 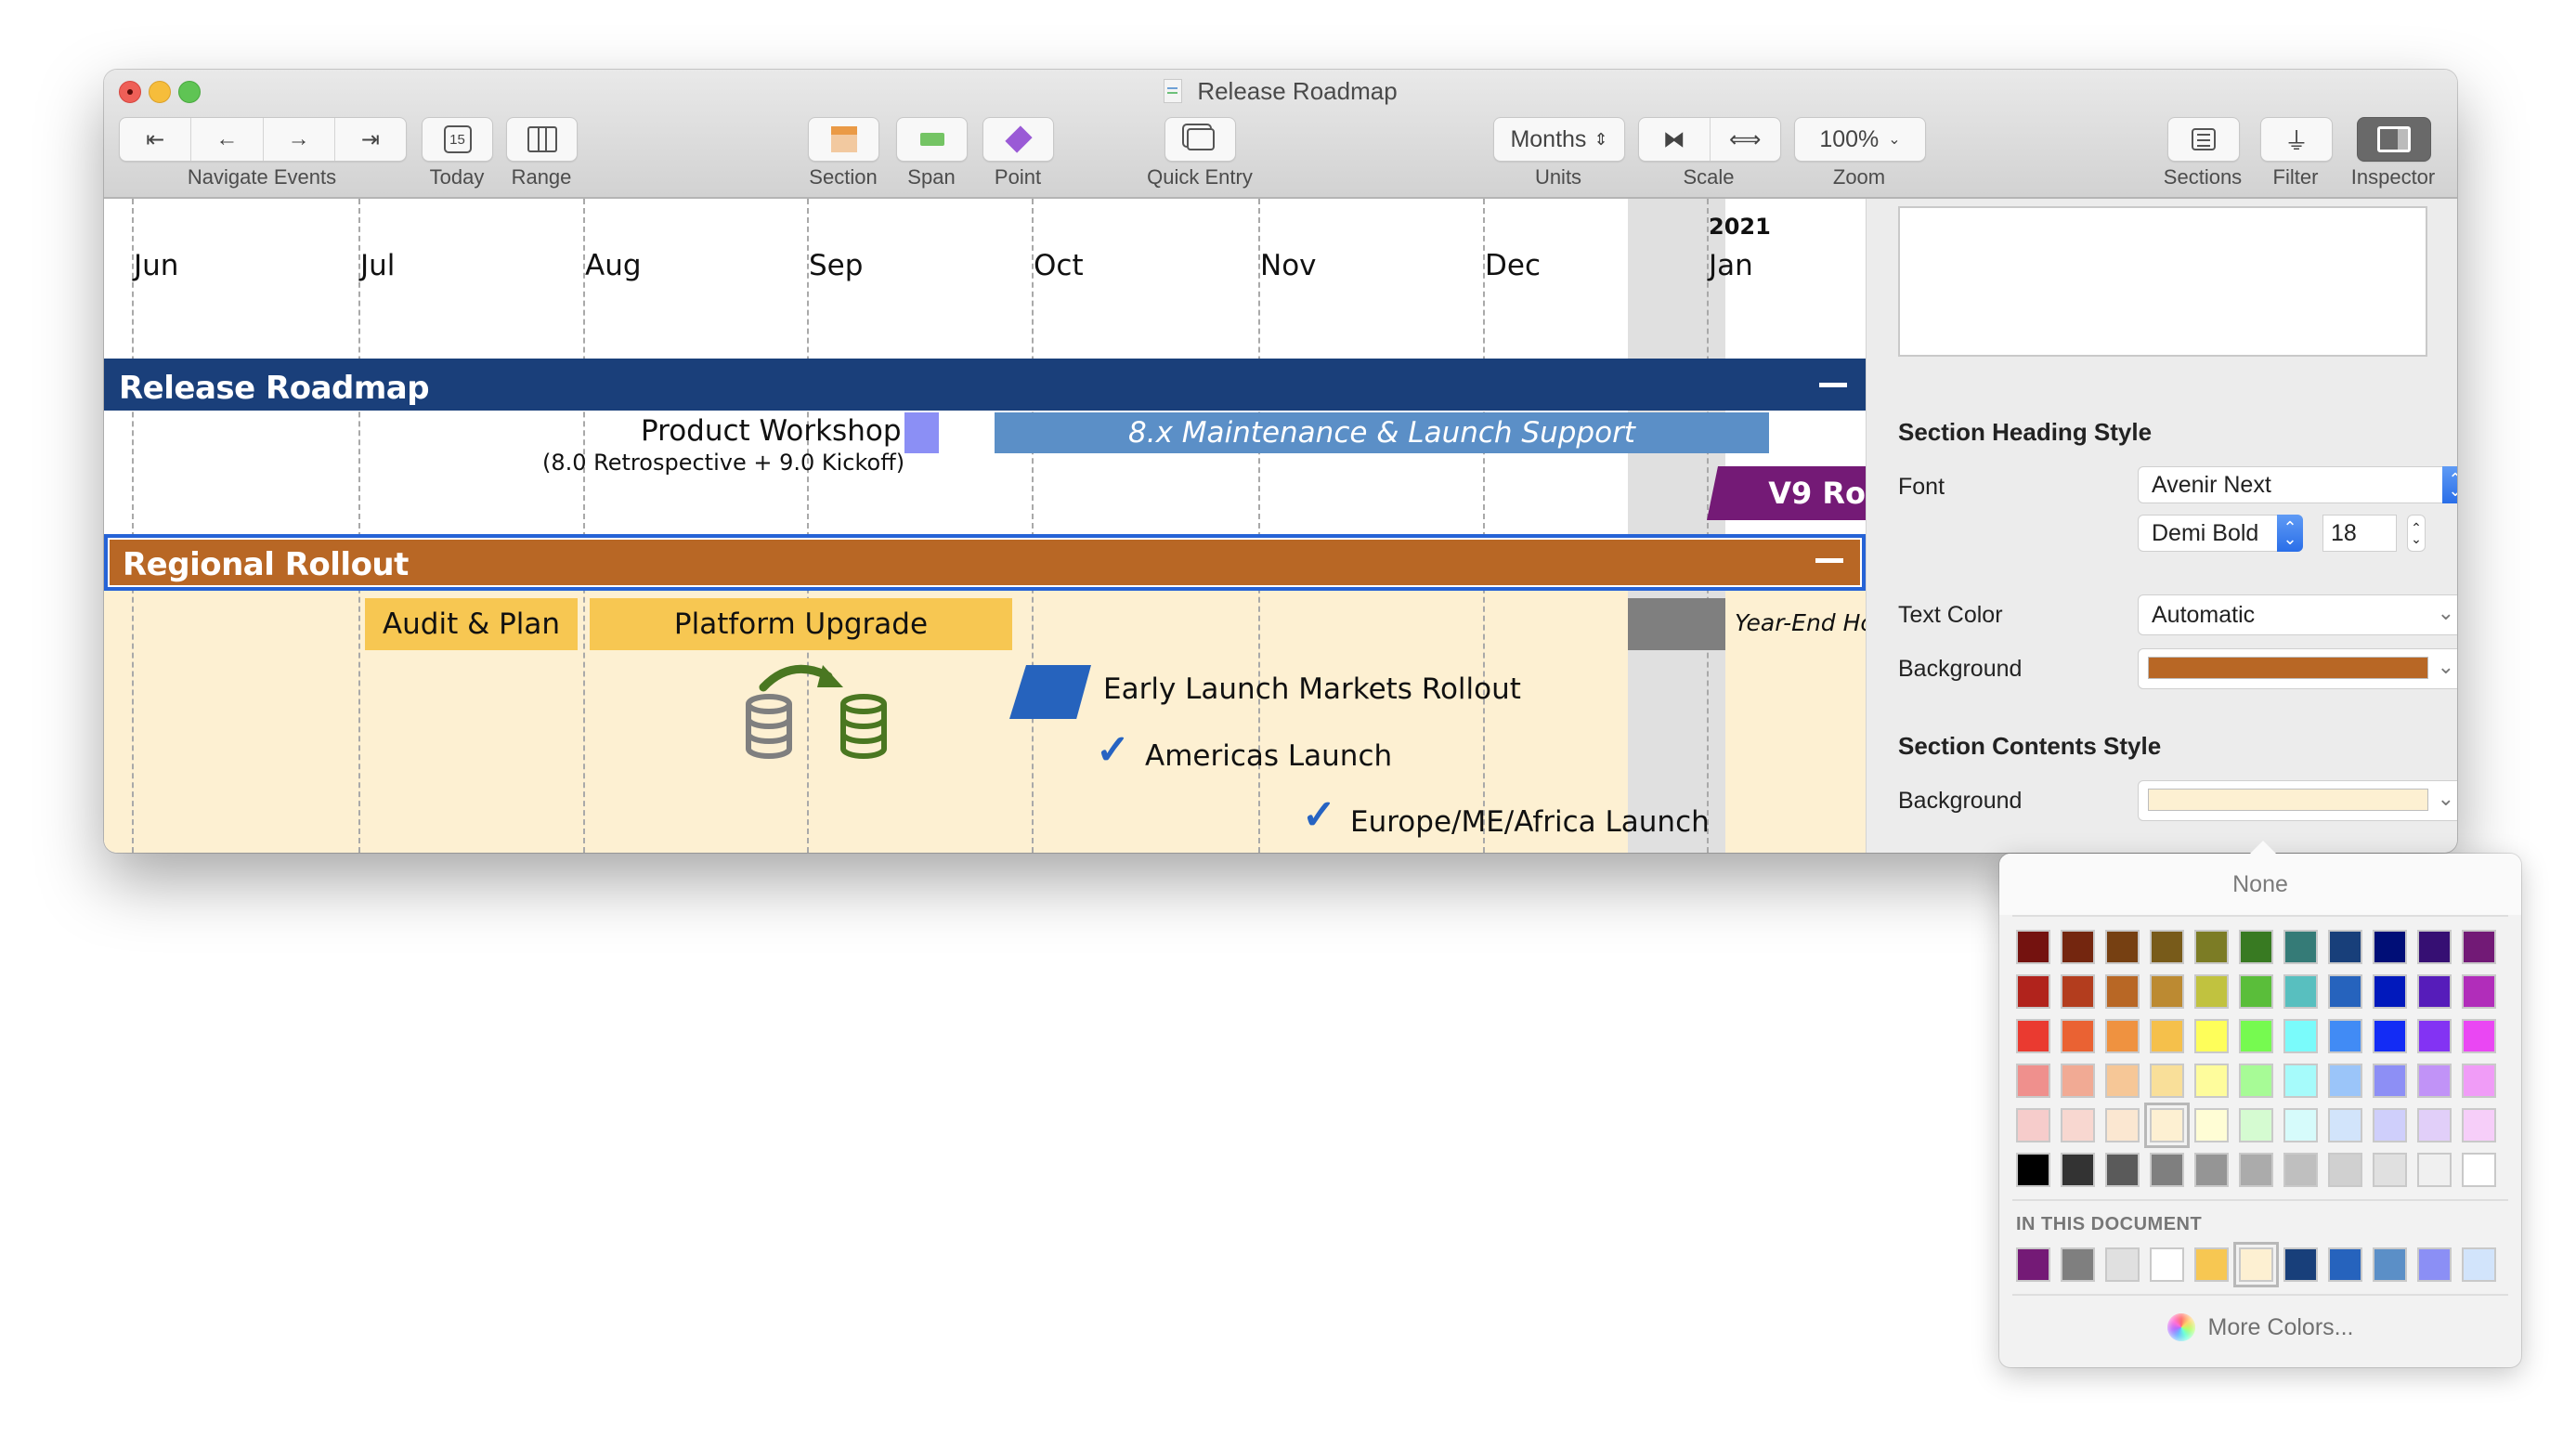 What do you see at coordinates (843, 139) in the screenshot?
I see `add-section-button` at bounding box center [843, 139].